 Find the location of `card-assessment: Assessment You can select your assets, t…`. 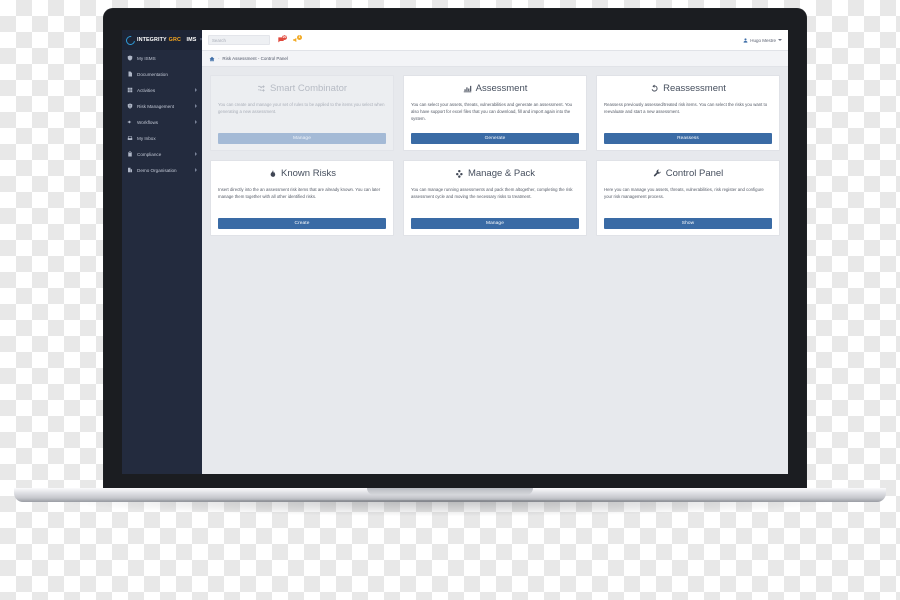

card-assessment: Assessment You can select your assets, t… is located at coordinates (495, 113).